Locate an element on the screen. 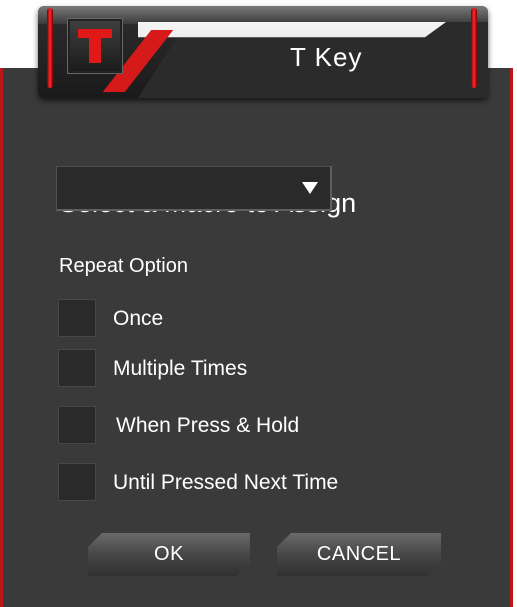  option-multiple-times-checkbox is located at coordinates (77, 368).